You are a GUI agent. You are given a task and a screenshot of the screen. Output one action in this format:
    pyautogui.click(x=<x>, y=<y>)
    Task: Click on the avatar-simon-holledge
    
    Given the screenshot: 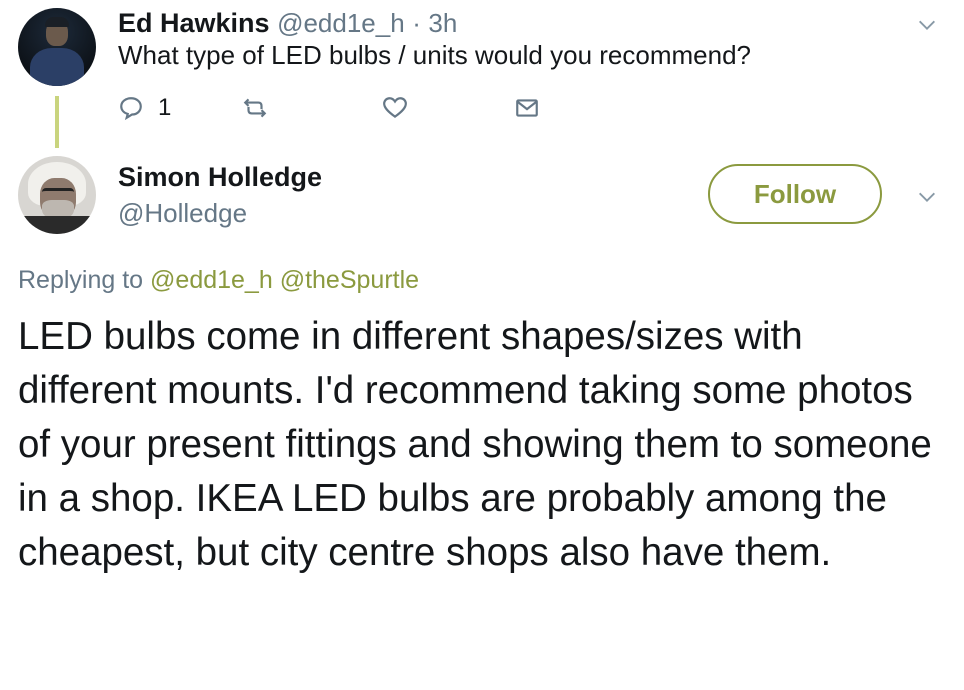 What is the action you would take?
    pyautogui.click(x=57, y=195)
    